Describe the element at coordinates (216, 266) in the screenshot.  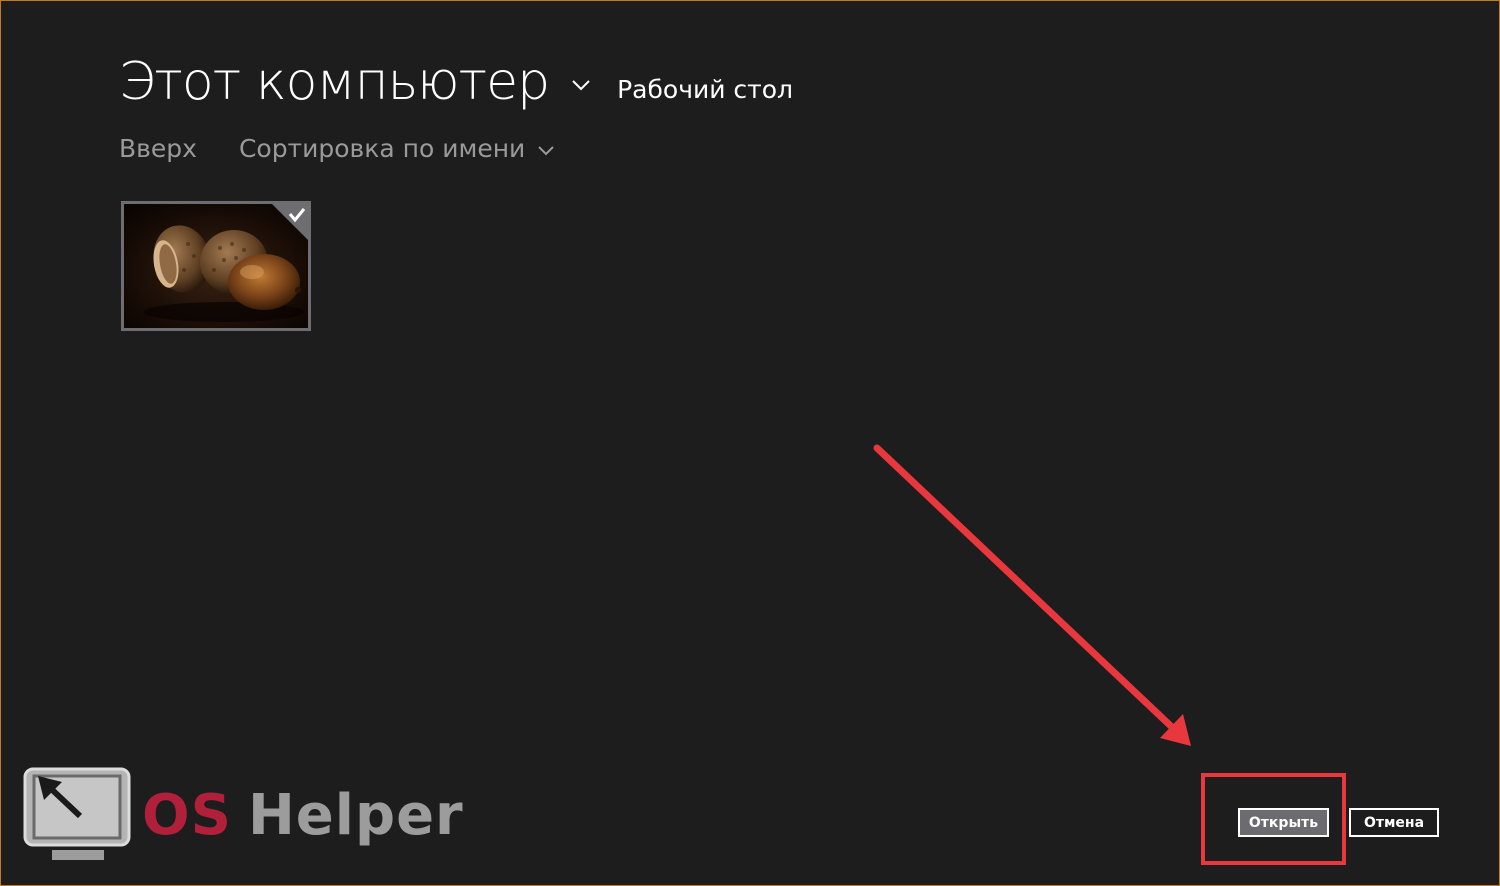
I see `file-thumbnail-selected` at that location.